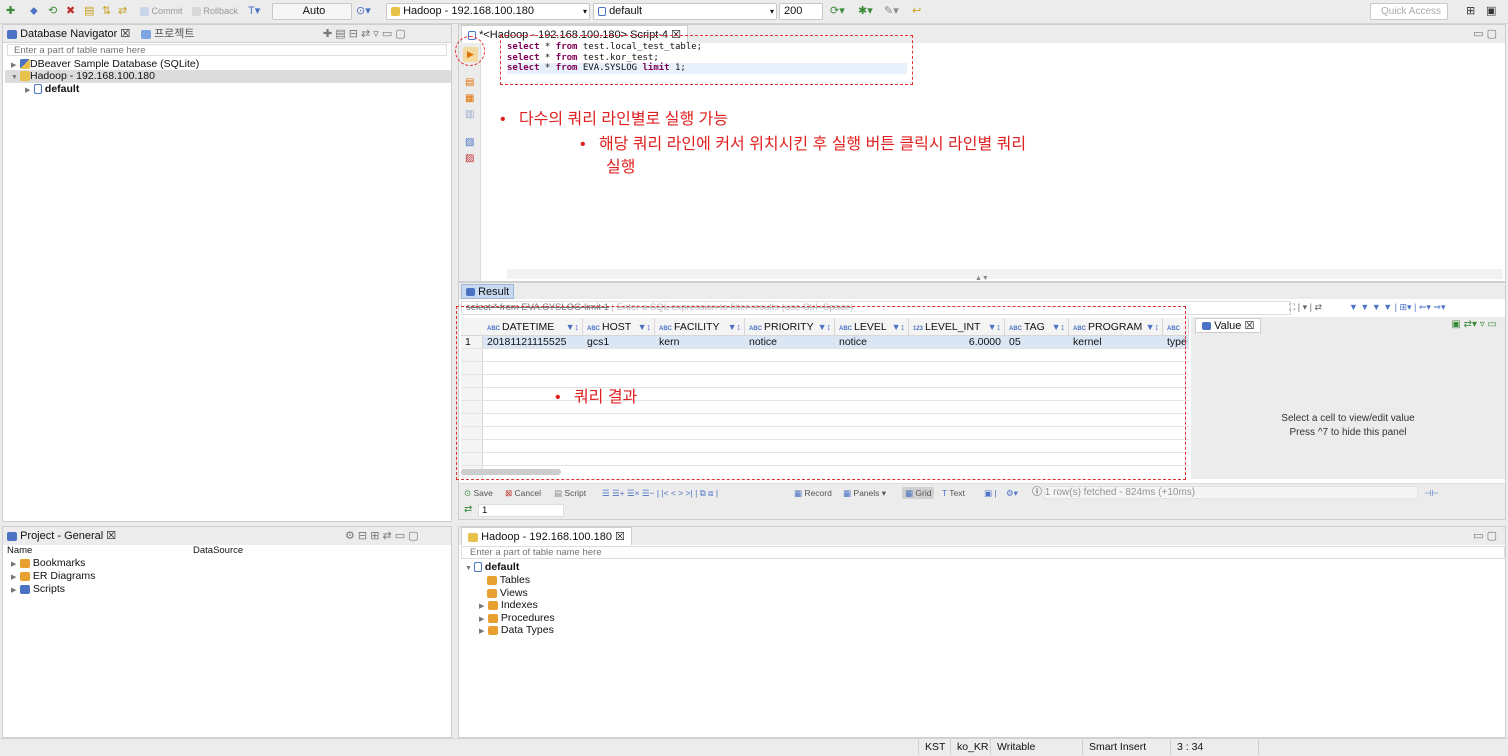  I want to click on tools-icon: ✎▾, so click(891, 11).